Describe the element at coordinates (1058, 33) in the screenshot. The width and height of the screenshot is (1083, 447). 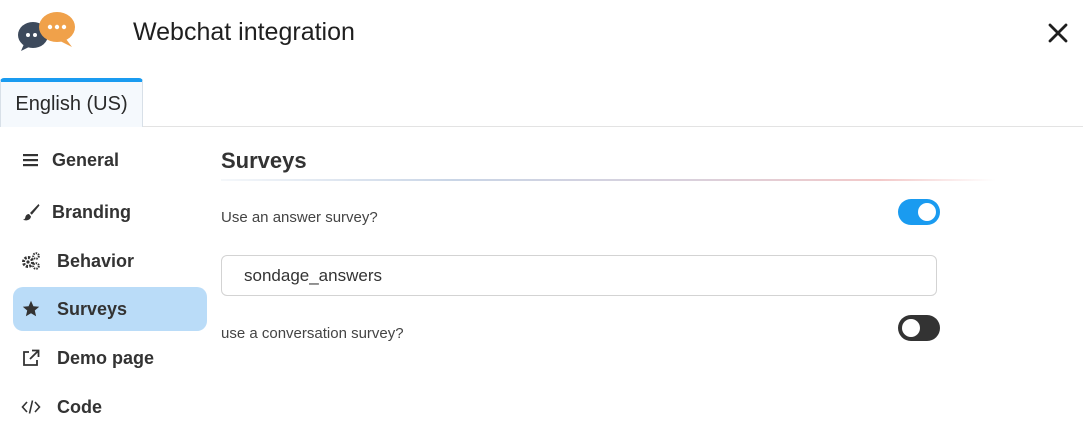
I see `close-icon` at that location.